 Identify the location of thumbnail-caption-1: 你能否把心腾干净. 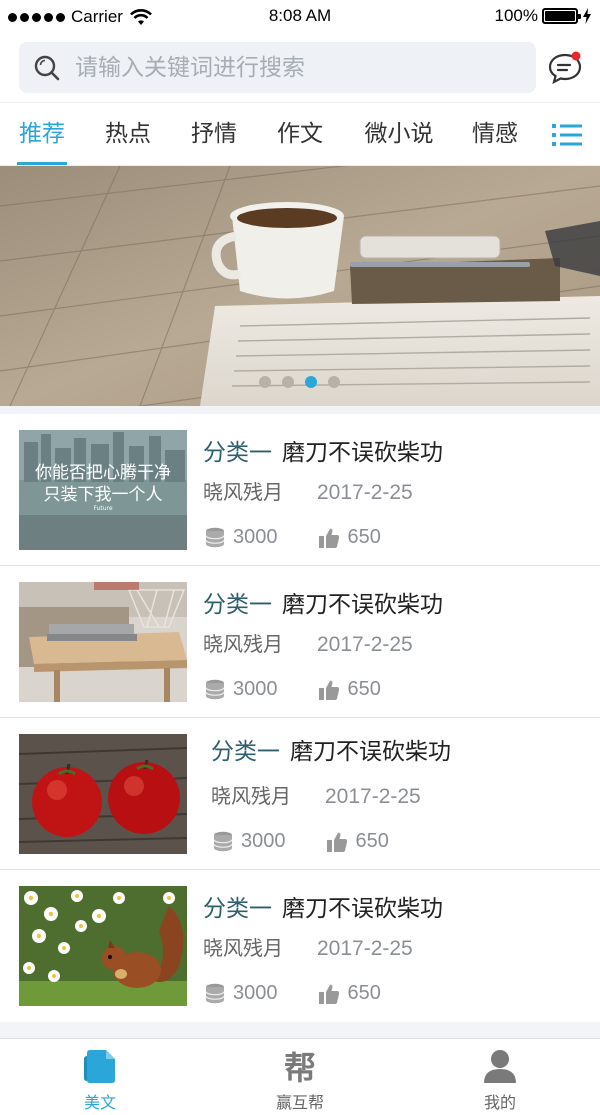
(103, 473).